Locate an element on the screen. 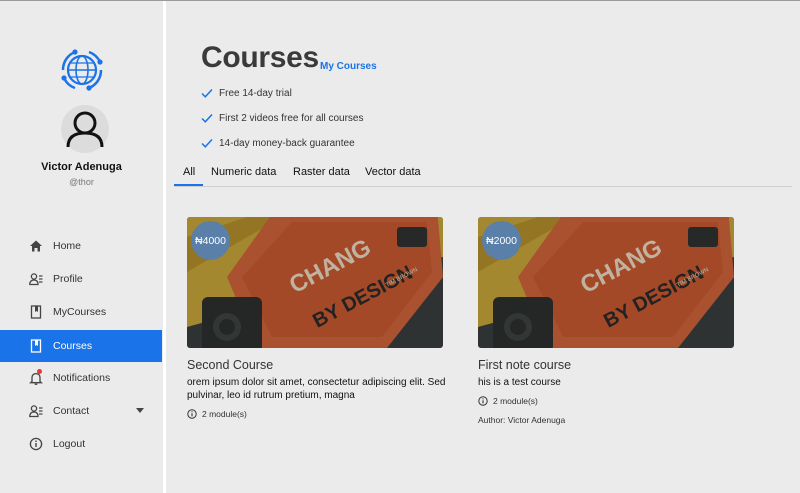  tab-raster-data: Raster data is located at coordinates (321, 172).